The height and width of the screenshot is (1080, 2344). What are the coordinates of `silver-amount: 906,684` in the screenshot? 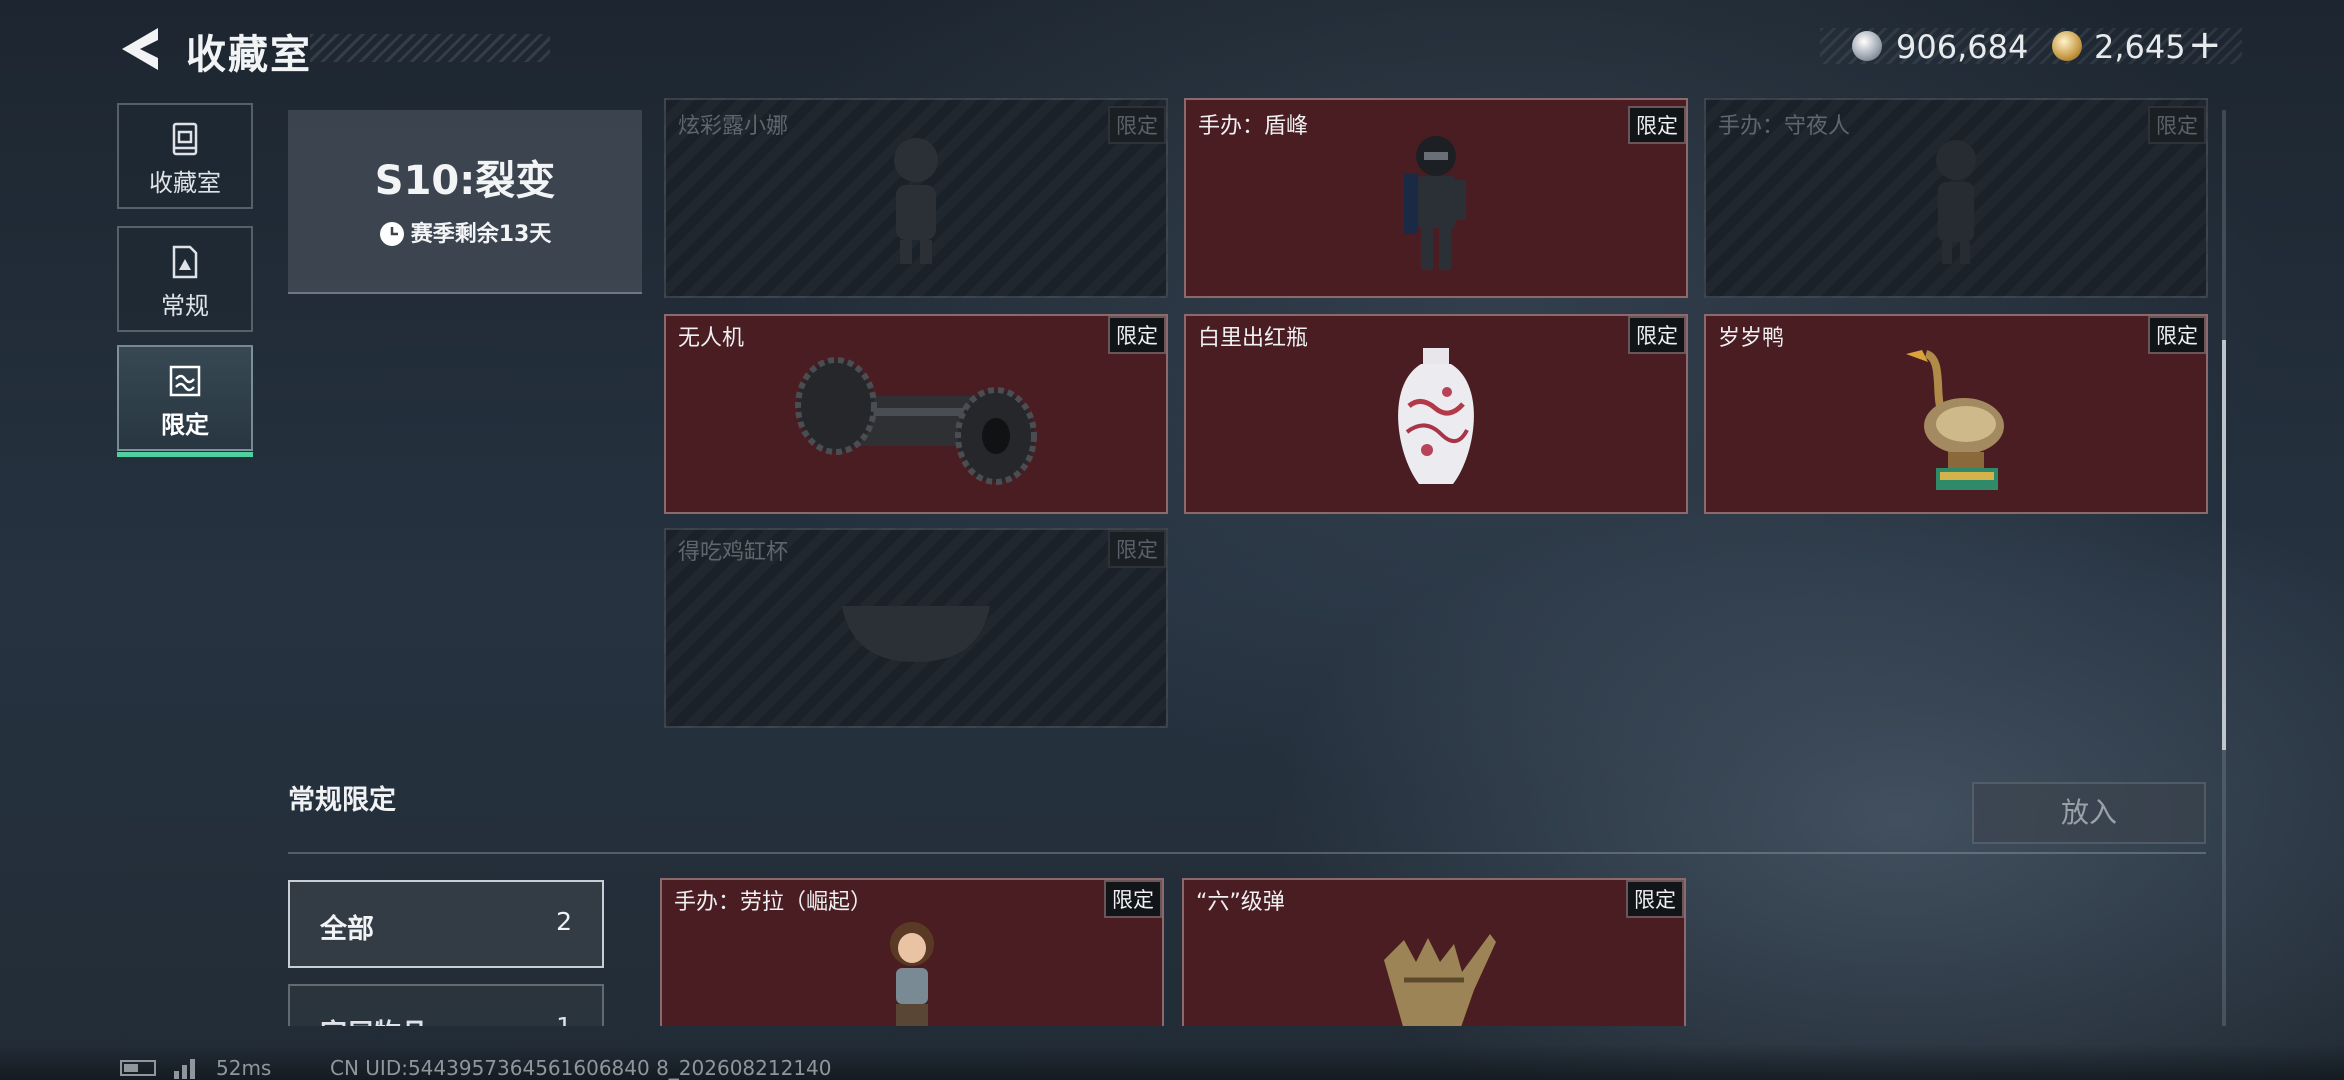 It's located at (1962, 47).